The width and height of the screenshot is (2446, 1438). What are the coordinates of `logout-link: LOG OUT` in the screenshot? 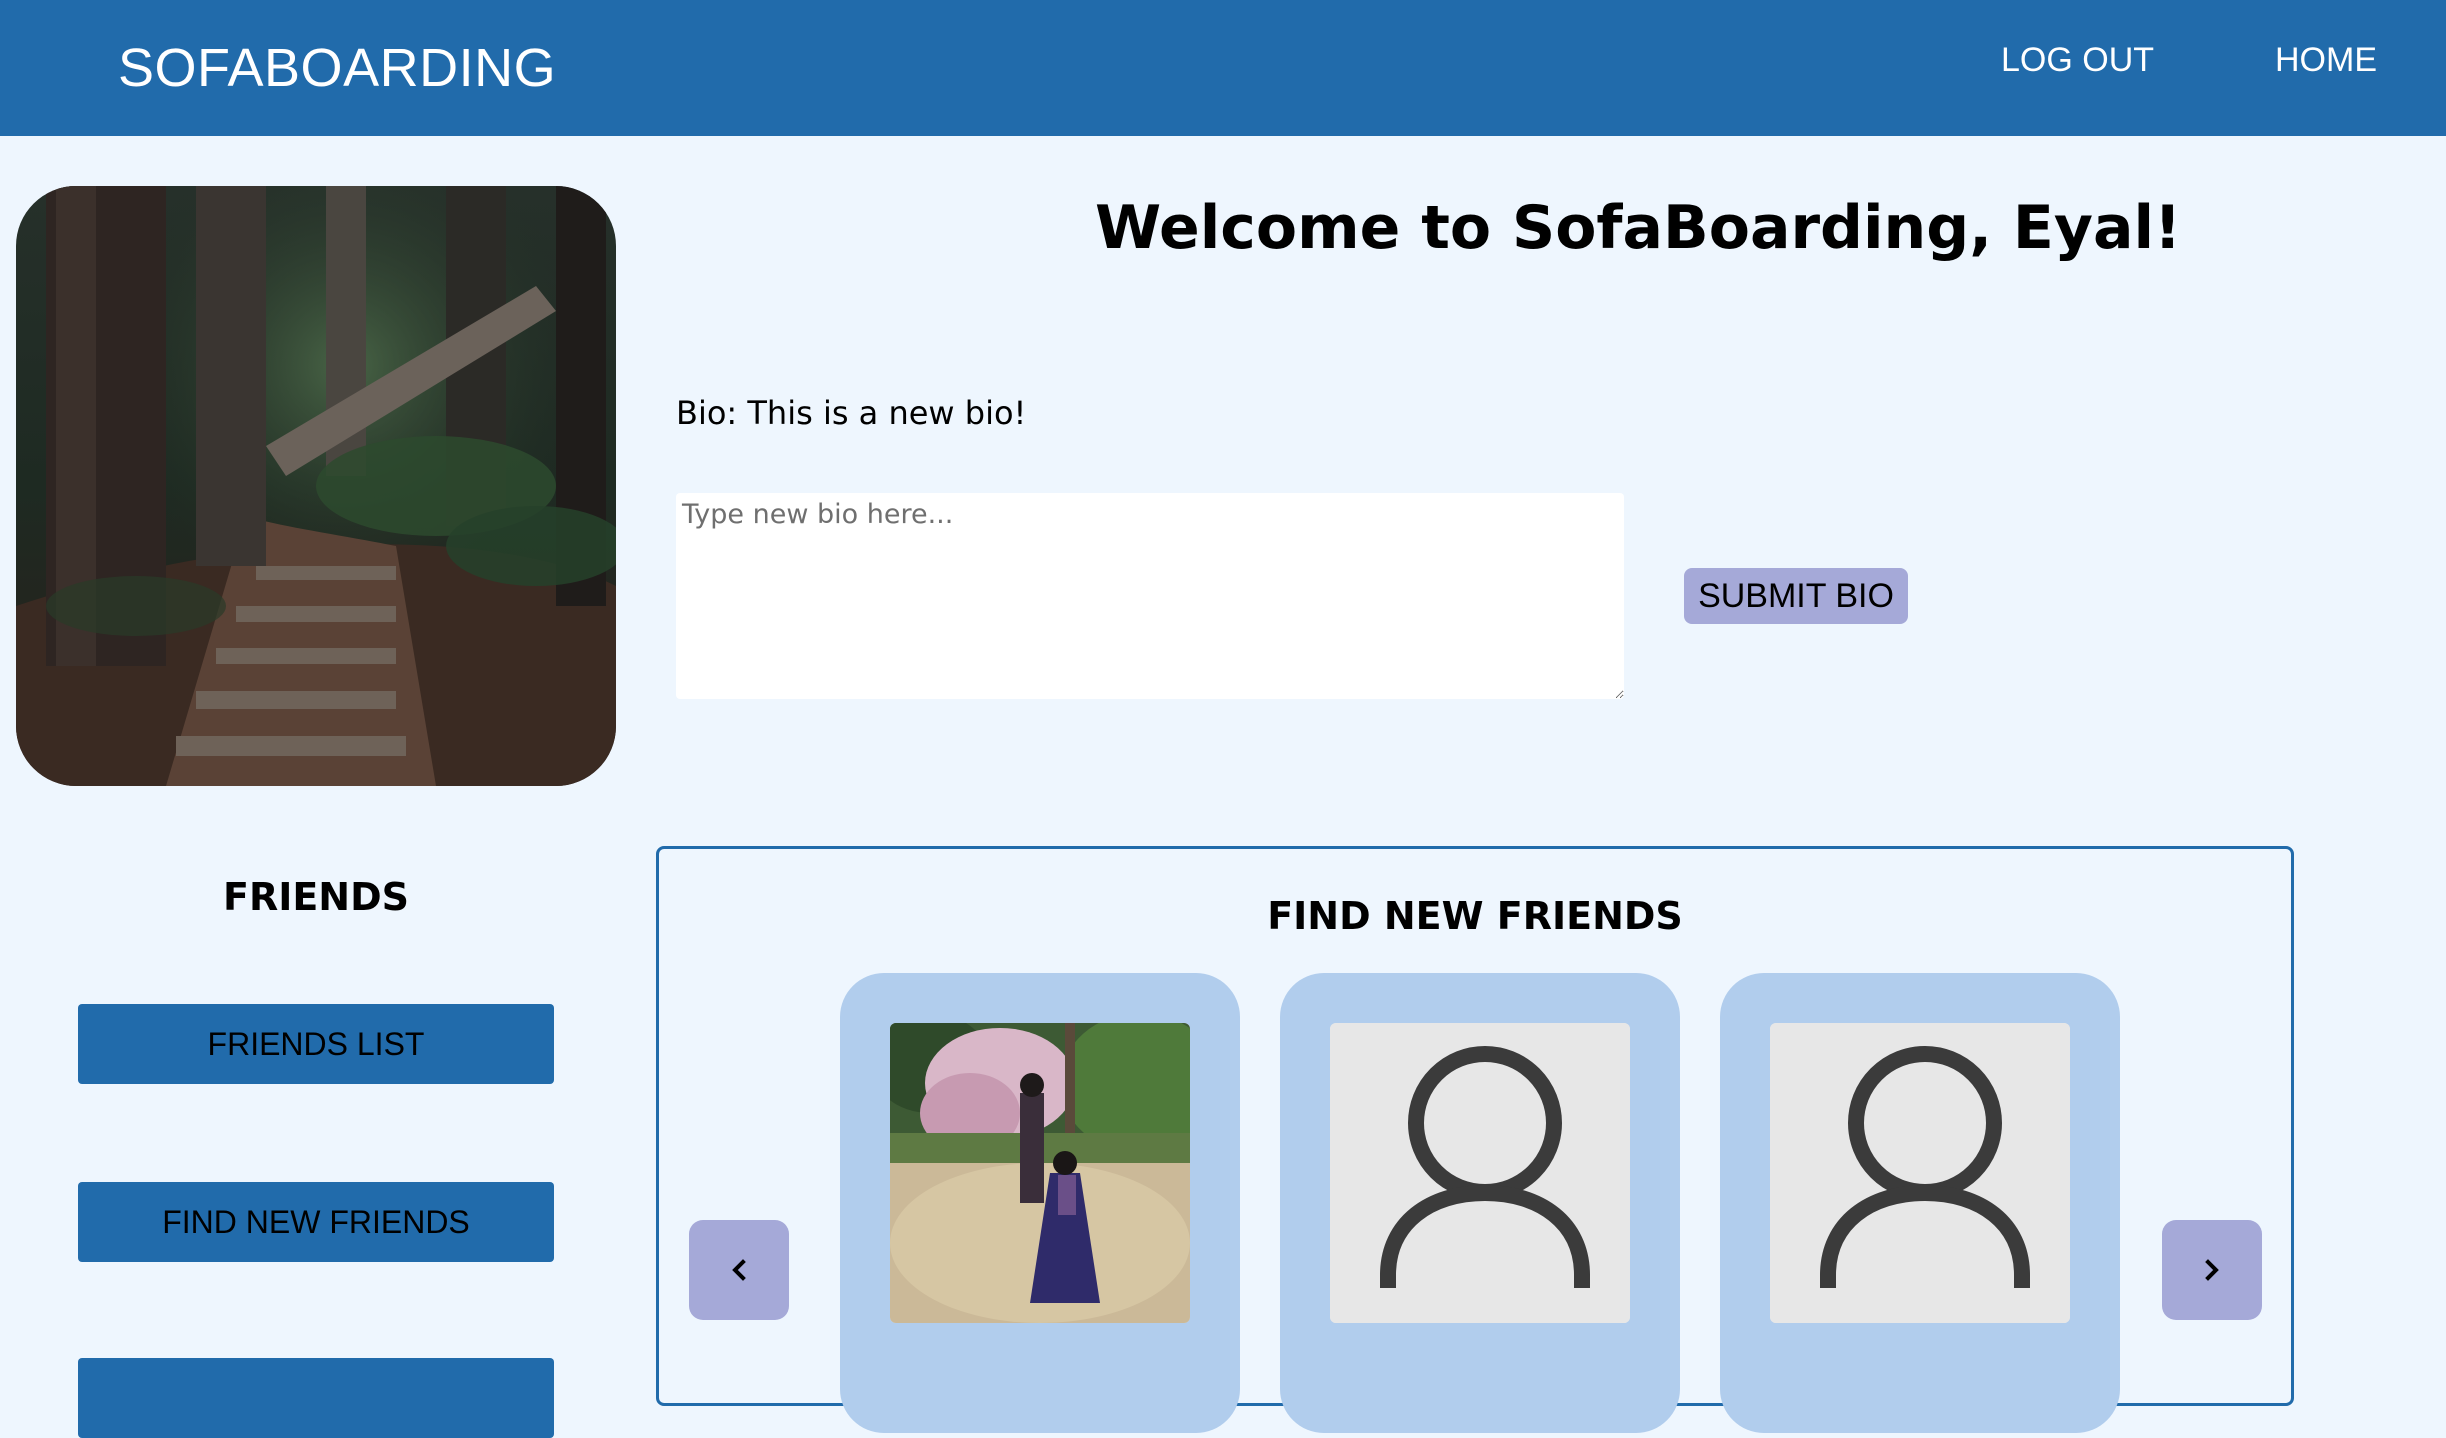 It's located at (2077, 60).